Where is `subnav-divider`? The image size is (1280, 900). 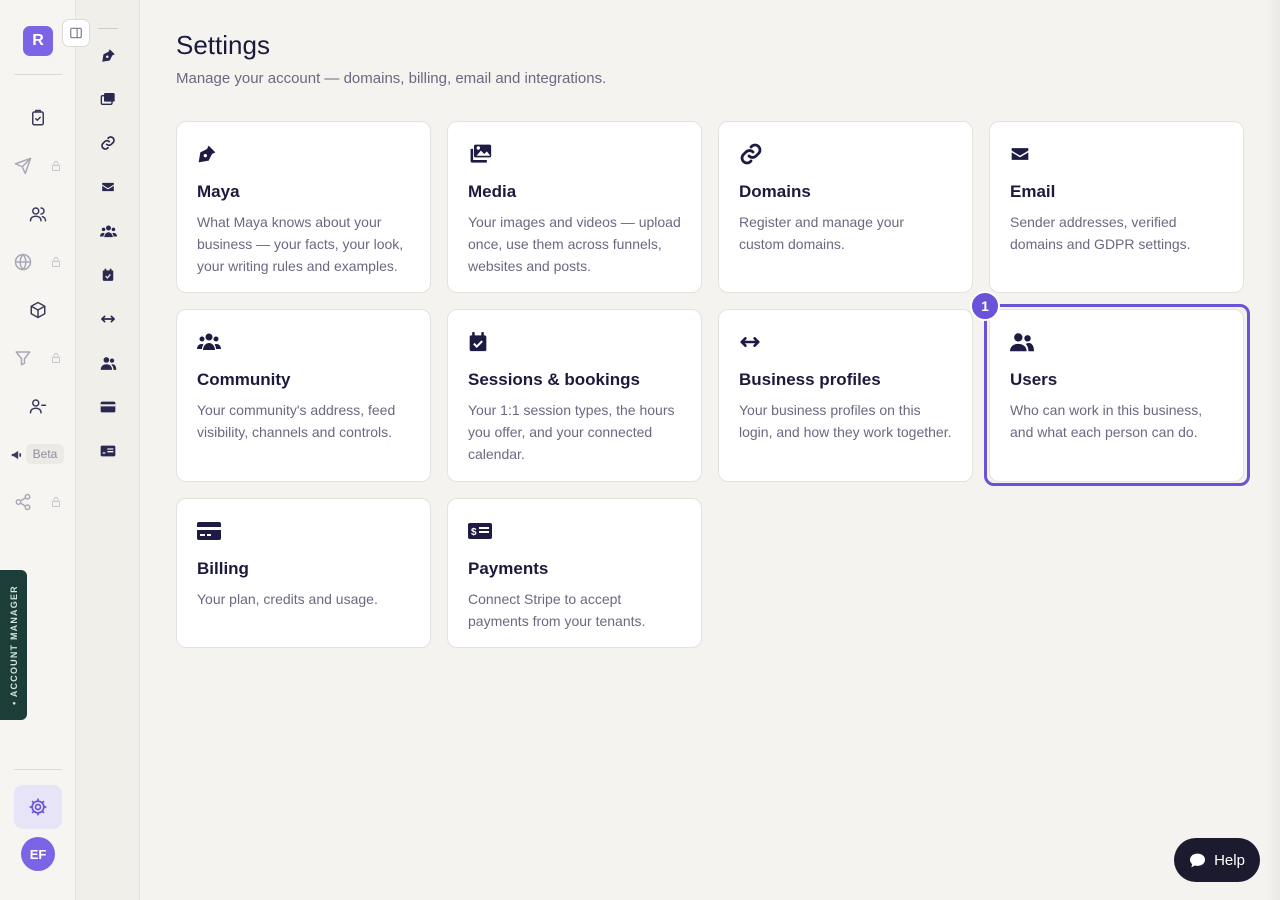
subnav-divider is located at coordinates (108, 28).